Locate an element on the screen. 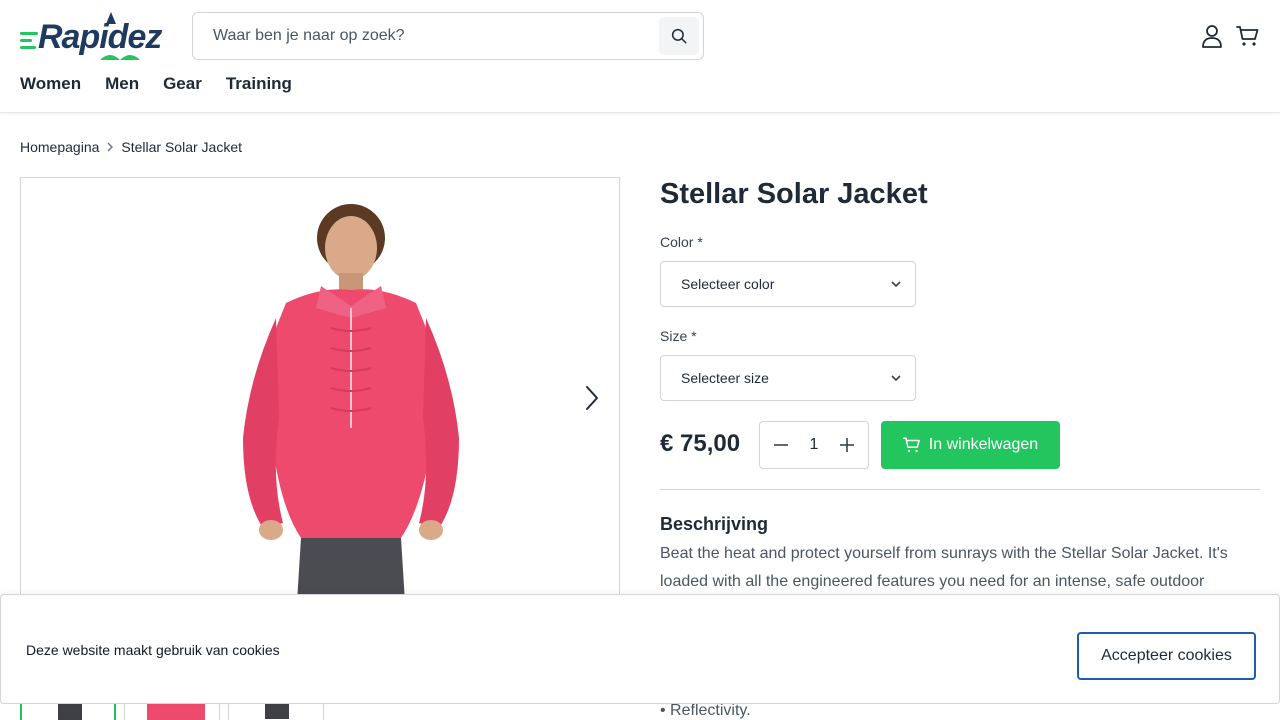  logo: Rapidez is located at coordinates (95, 36).